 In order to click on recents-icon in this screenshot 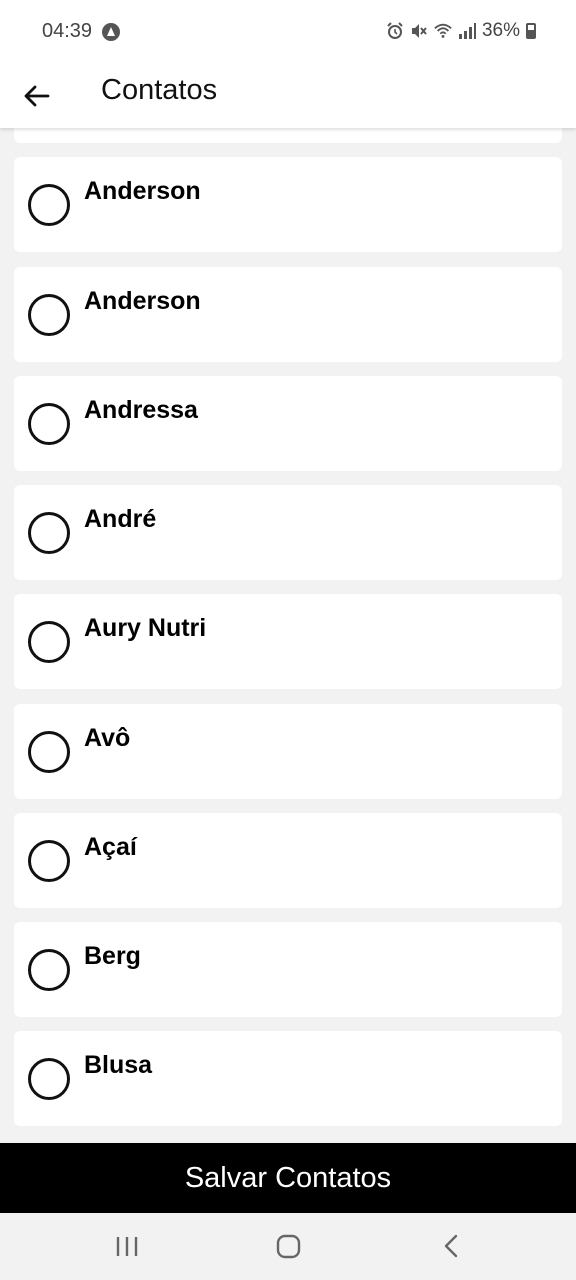, I will do `click(127, 1246)`.